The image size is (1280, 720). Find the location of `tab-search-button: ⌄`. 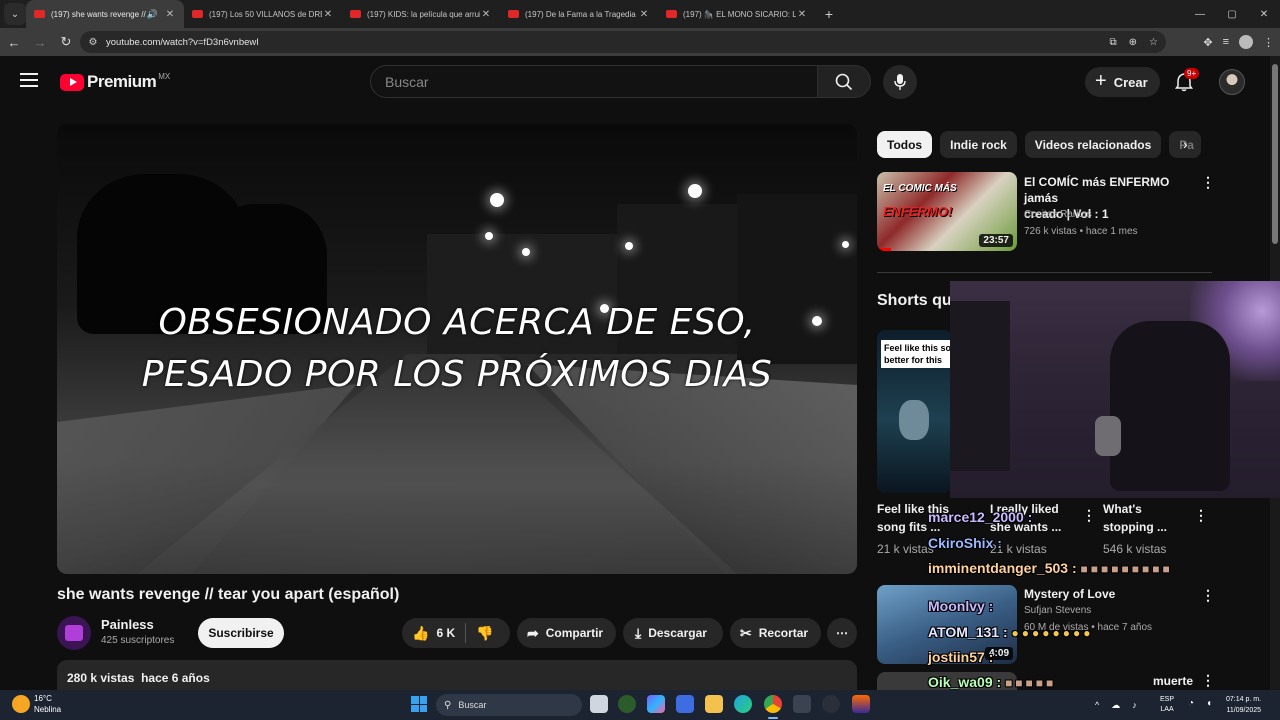

tab-search-button: ⌄ is located at coordinates (15, 14).